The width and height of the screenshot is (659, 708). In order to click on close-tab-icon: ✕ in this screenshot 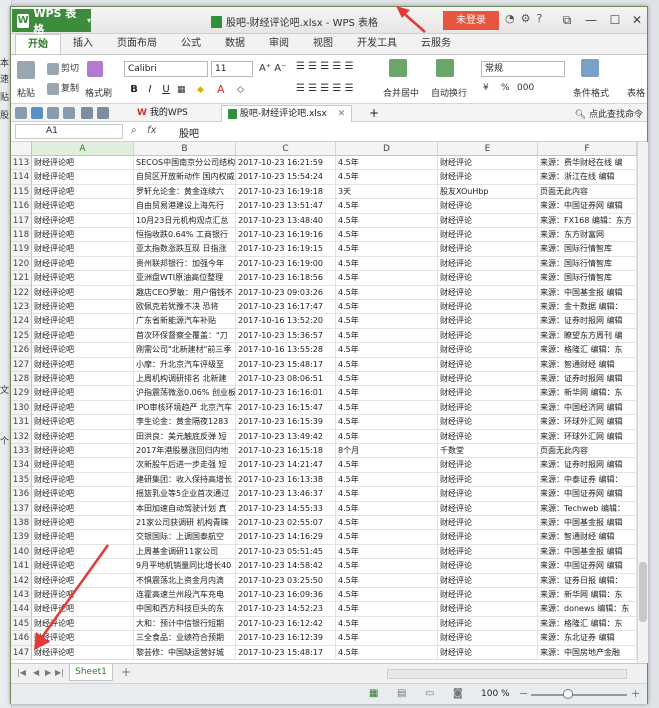, I will do `click(342, 114)`.